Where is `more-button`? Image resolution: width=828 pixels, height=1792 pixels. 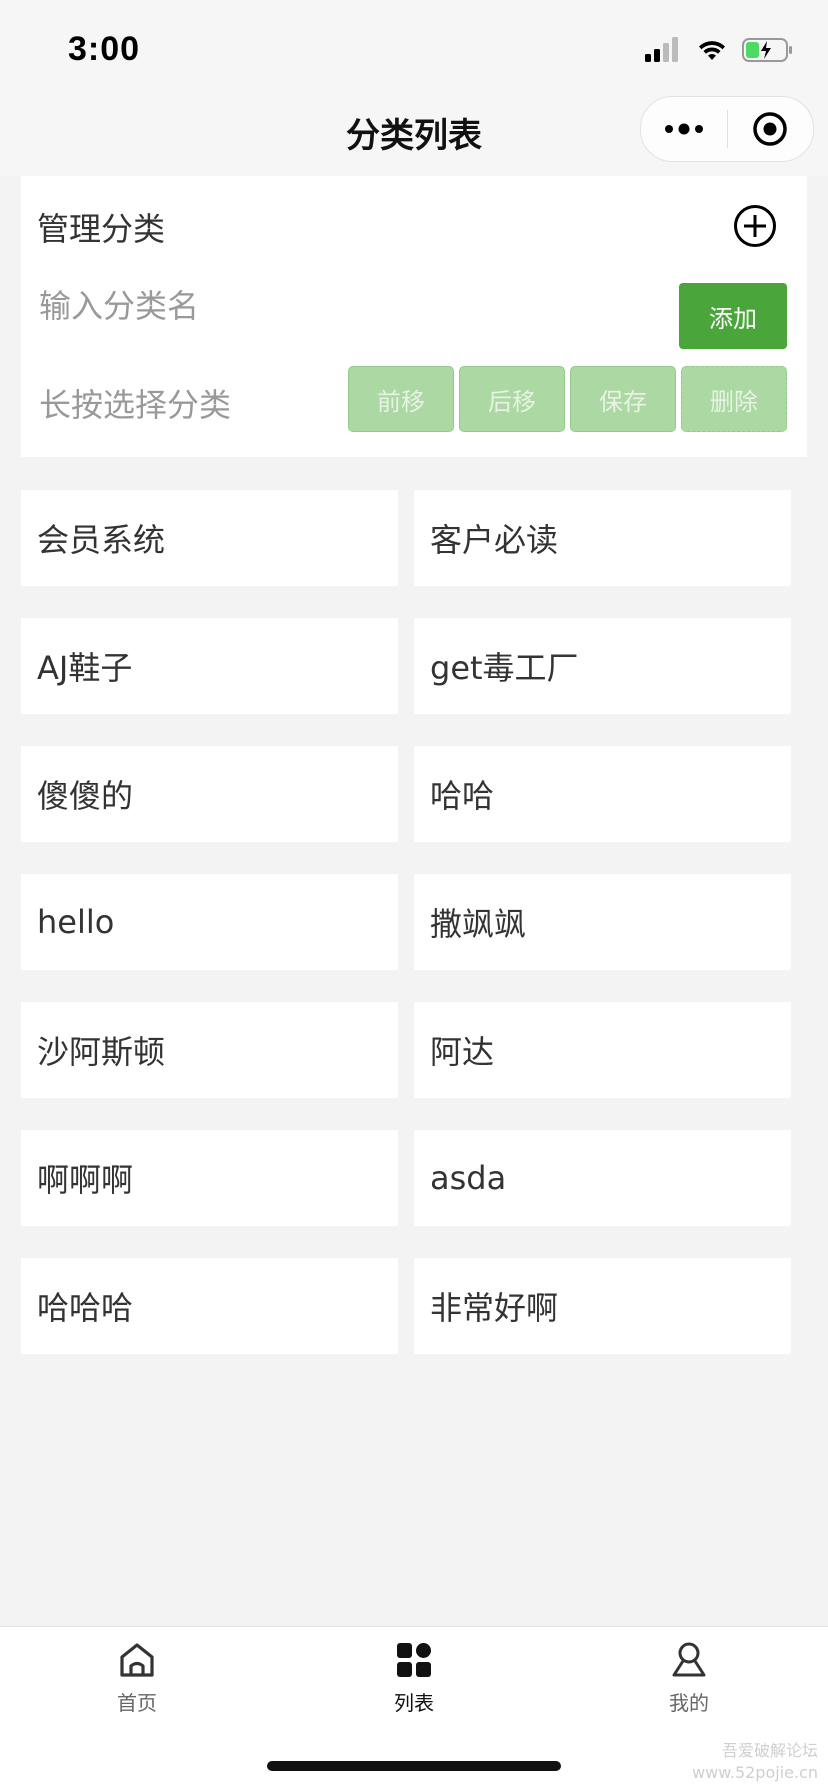 more-button is located at coordinates (684, 129).